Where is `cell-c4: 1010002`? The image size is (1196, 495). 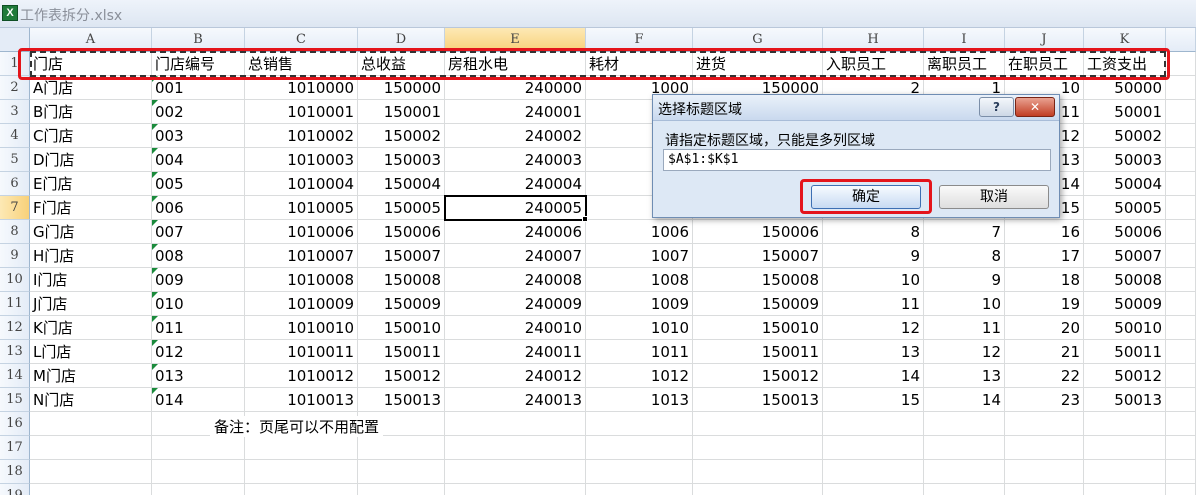 cell-c4: 1010002 is located at coordinates (301, 136).